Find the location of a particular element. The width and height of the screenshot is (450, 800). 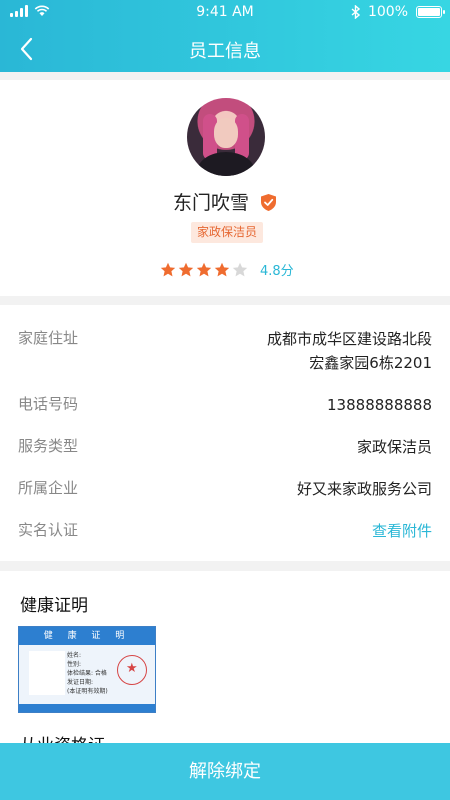

avatar is located at coordinates (226, 137).